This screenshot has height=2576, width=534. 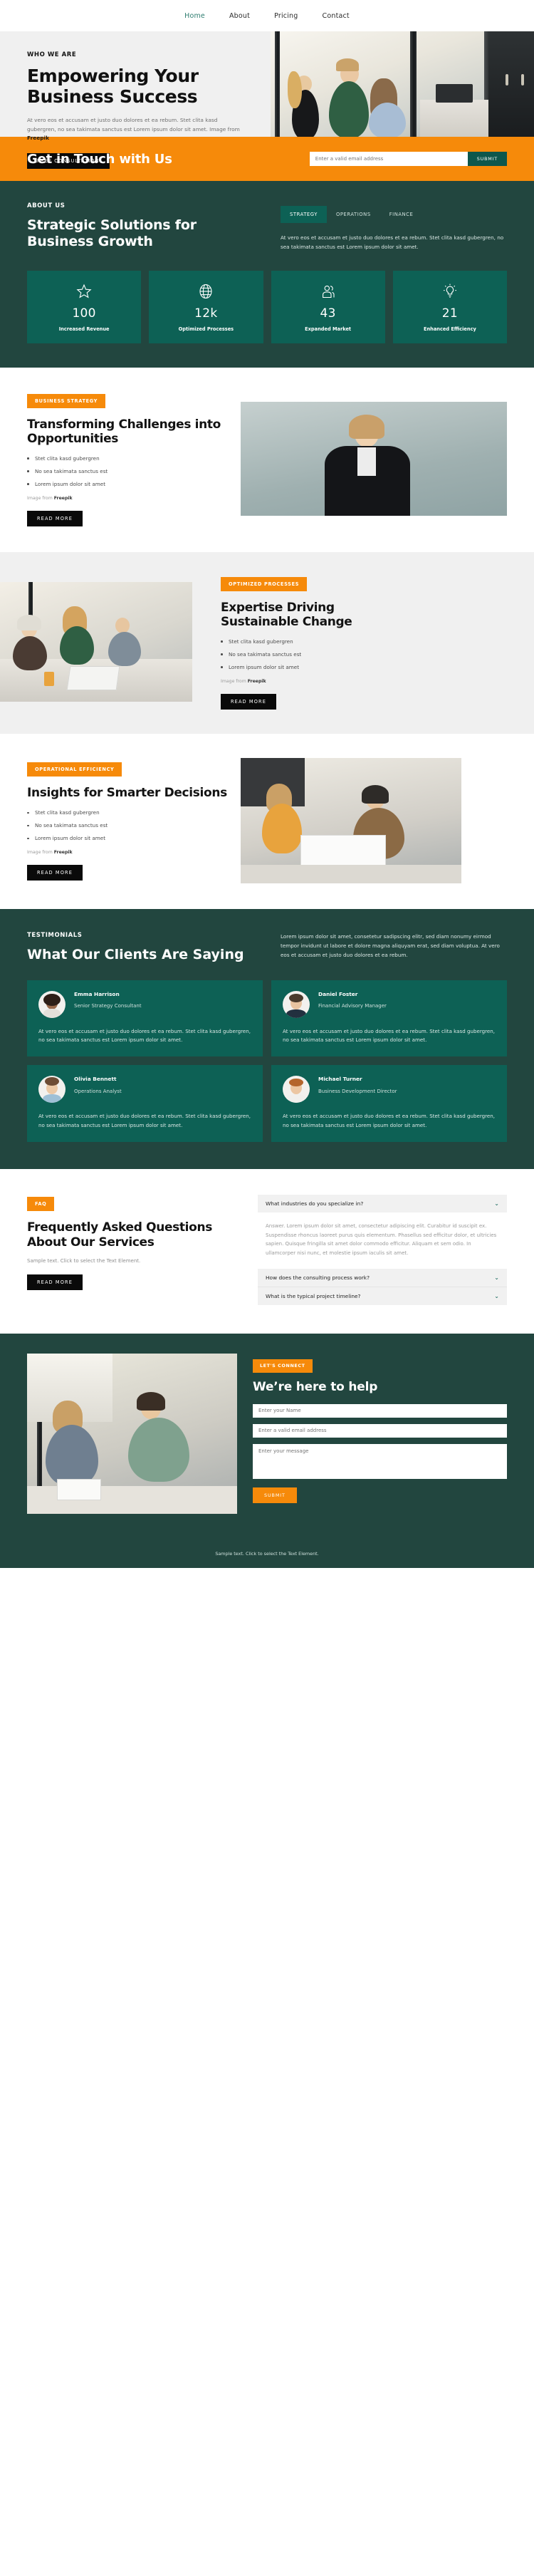 What do you see at coordinates (206, 306) in the screenshot?
I see `stat-card-processes: 12k Optimized Processes` at bounding box center [206, 306].